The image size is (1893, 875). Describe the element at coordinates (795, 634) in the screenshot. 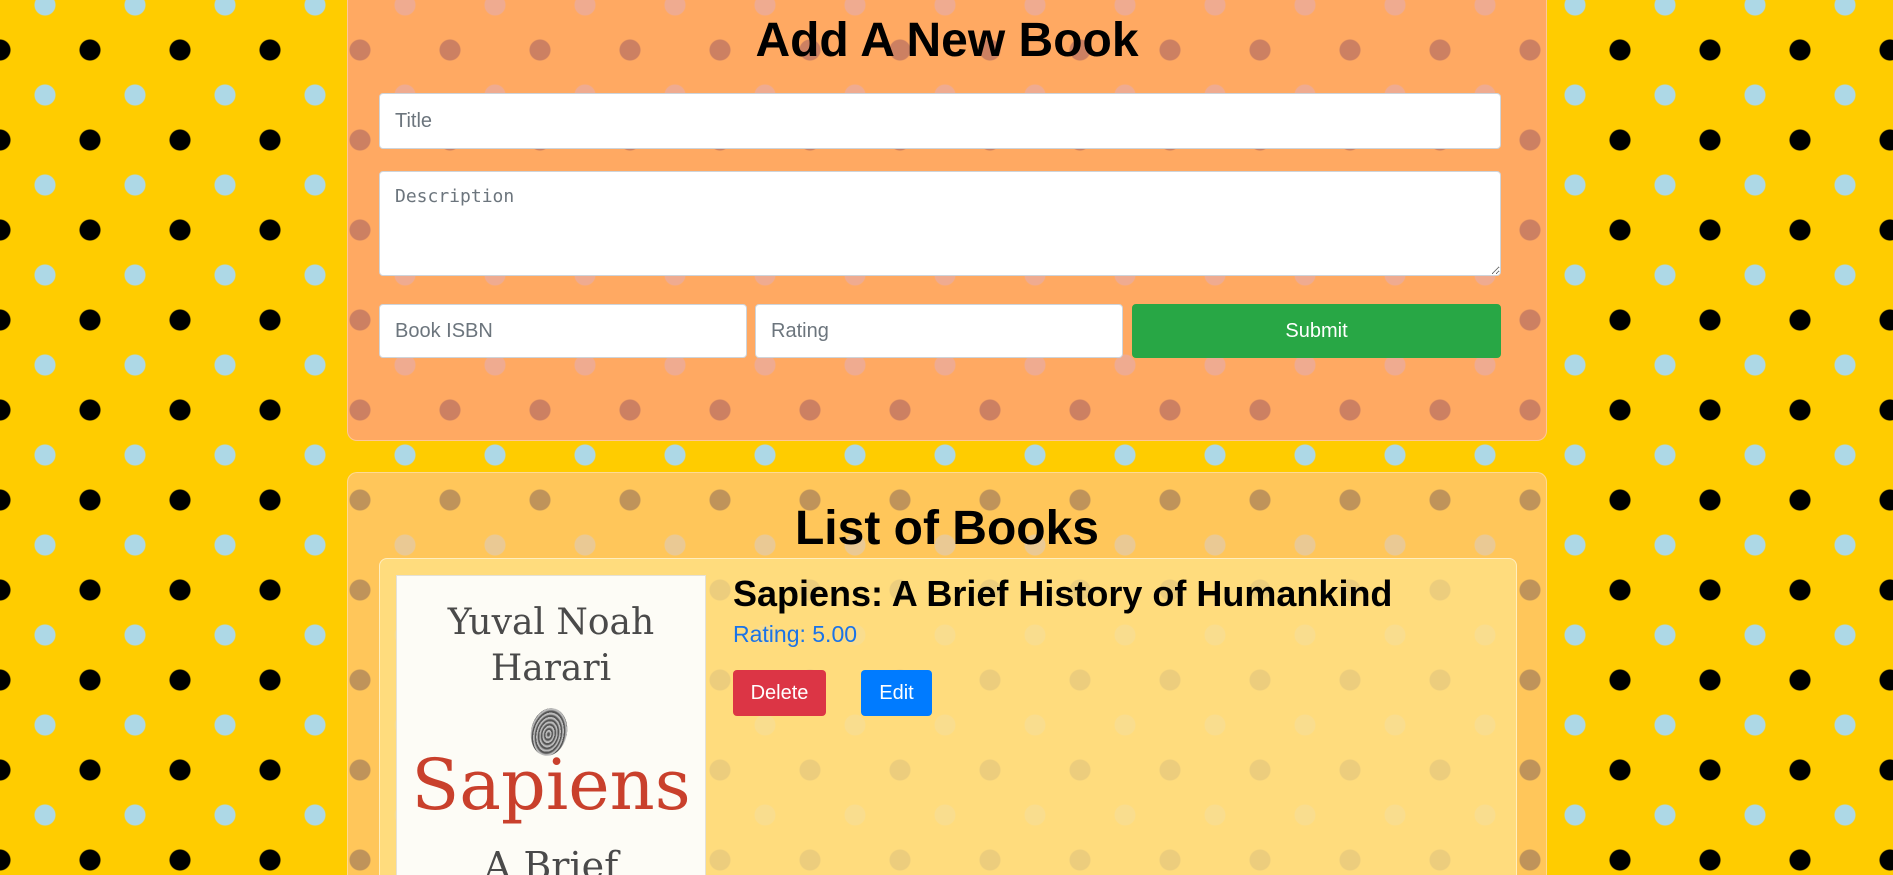

I see `book-rating: Rating: 5.00` at that location.